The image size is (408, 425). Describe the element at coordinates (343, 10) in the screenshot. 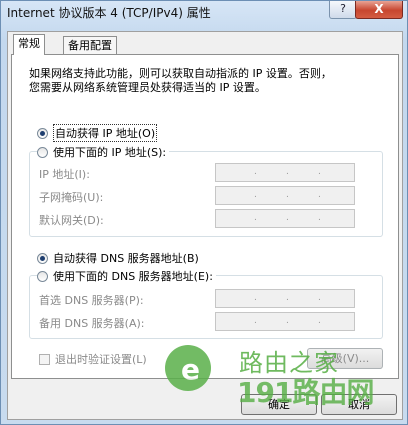

I see `help-button: ?` at that location.